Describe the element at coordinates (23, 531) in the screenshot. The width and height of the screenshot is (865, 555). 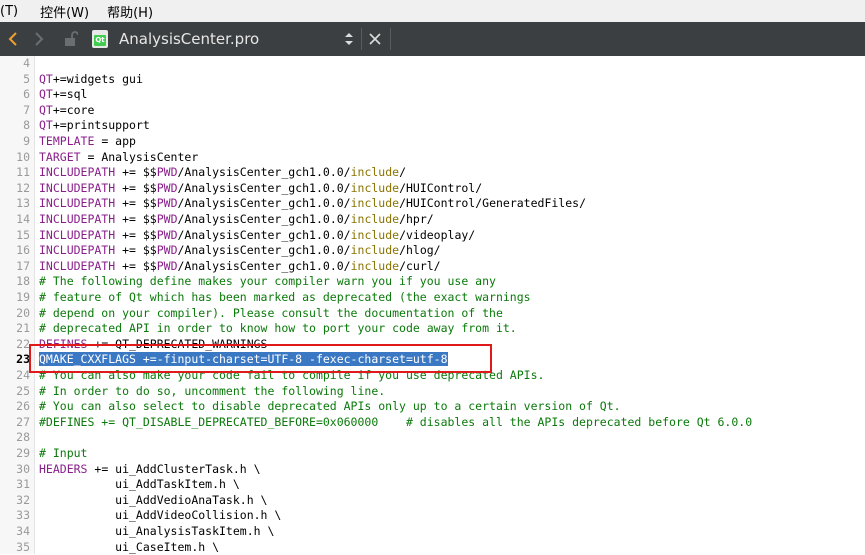
I see `line-number: 34` at that location.